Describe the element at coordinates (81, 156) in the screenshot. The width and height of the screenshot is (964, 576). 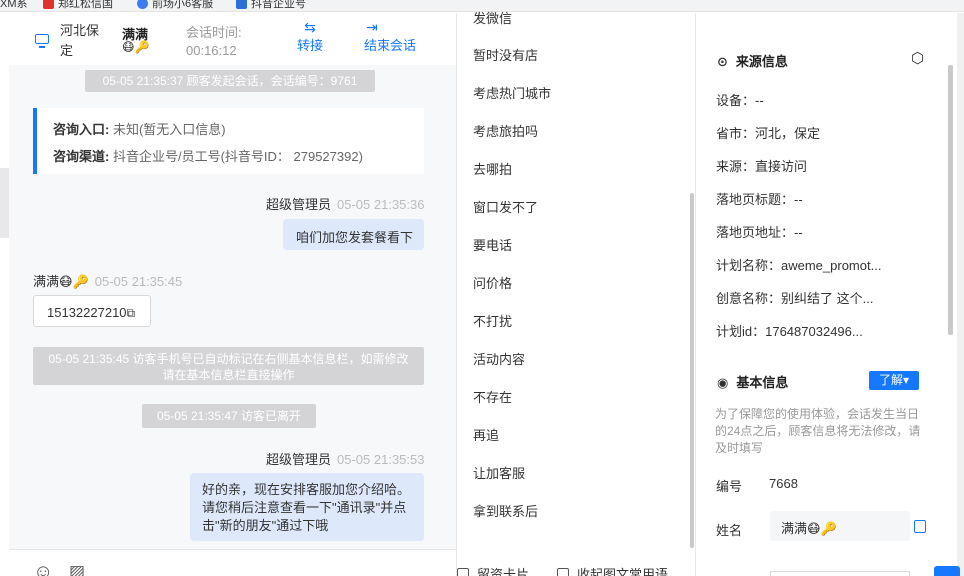
I see `consult-channel-label: 咨询渠道:` at that location.